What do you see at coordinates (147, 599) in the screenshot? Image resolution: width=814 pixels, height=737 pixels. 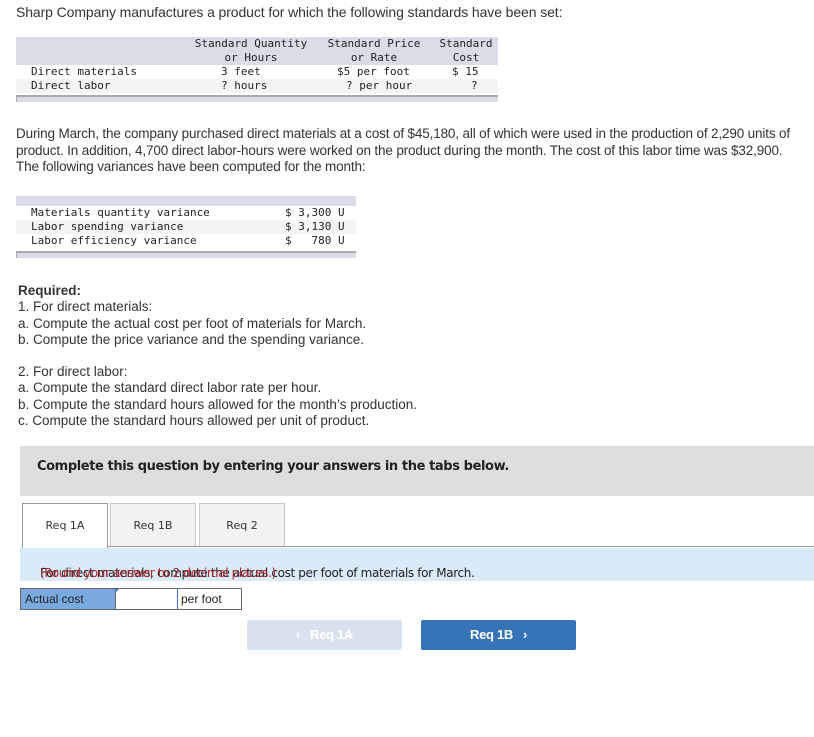 I see `actual-cost-input` at bounding box center [147, 599].